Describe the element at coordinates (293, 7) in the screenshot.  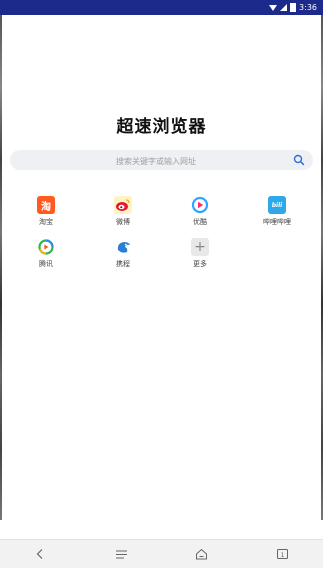
I see `battery-icon` at that location.